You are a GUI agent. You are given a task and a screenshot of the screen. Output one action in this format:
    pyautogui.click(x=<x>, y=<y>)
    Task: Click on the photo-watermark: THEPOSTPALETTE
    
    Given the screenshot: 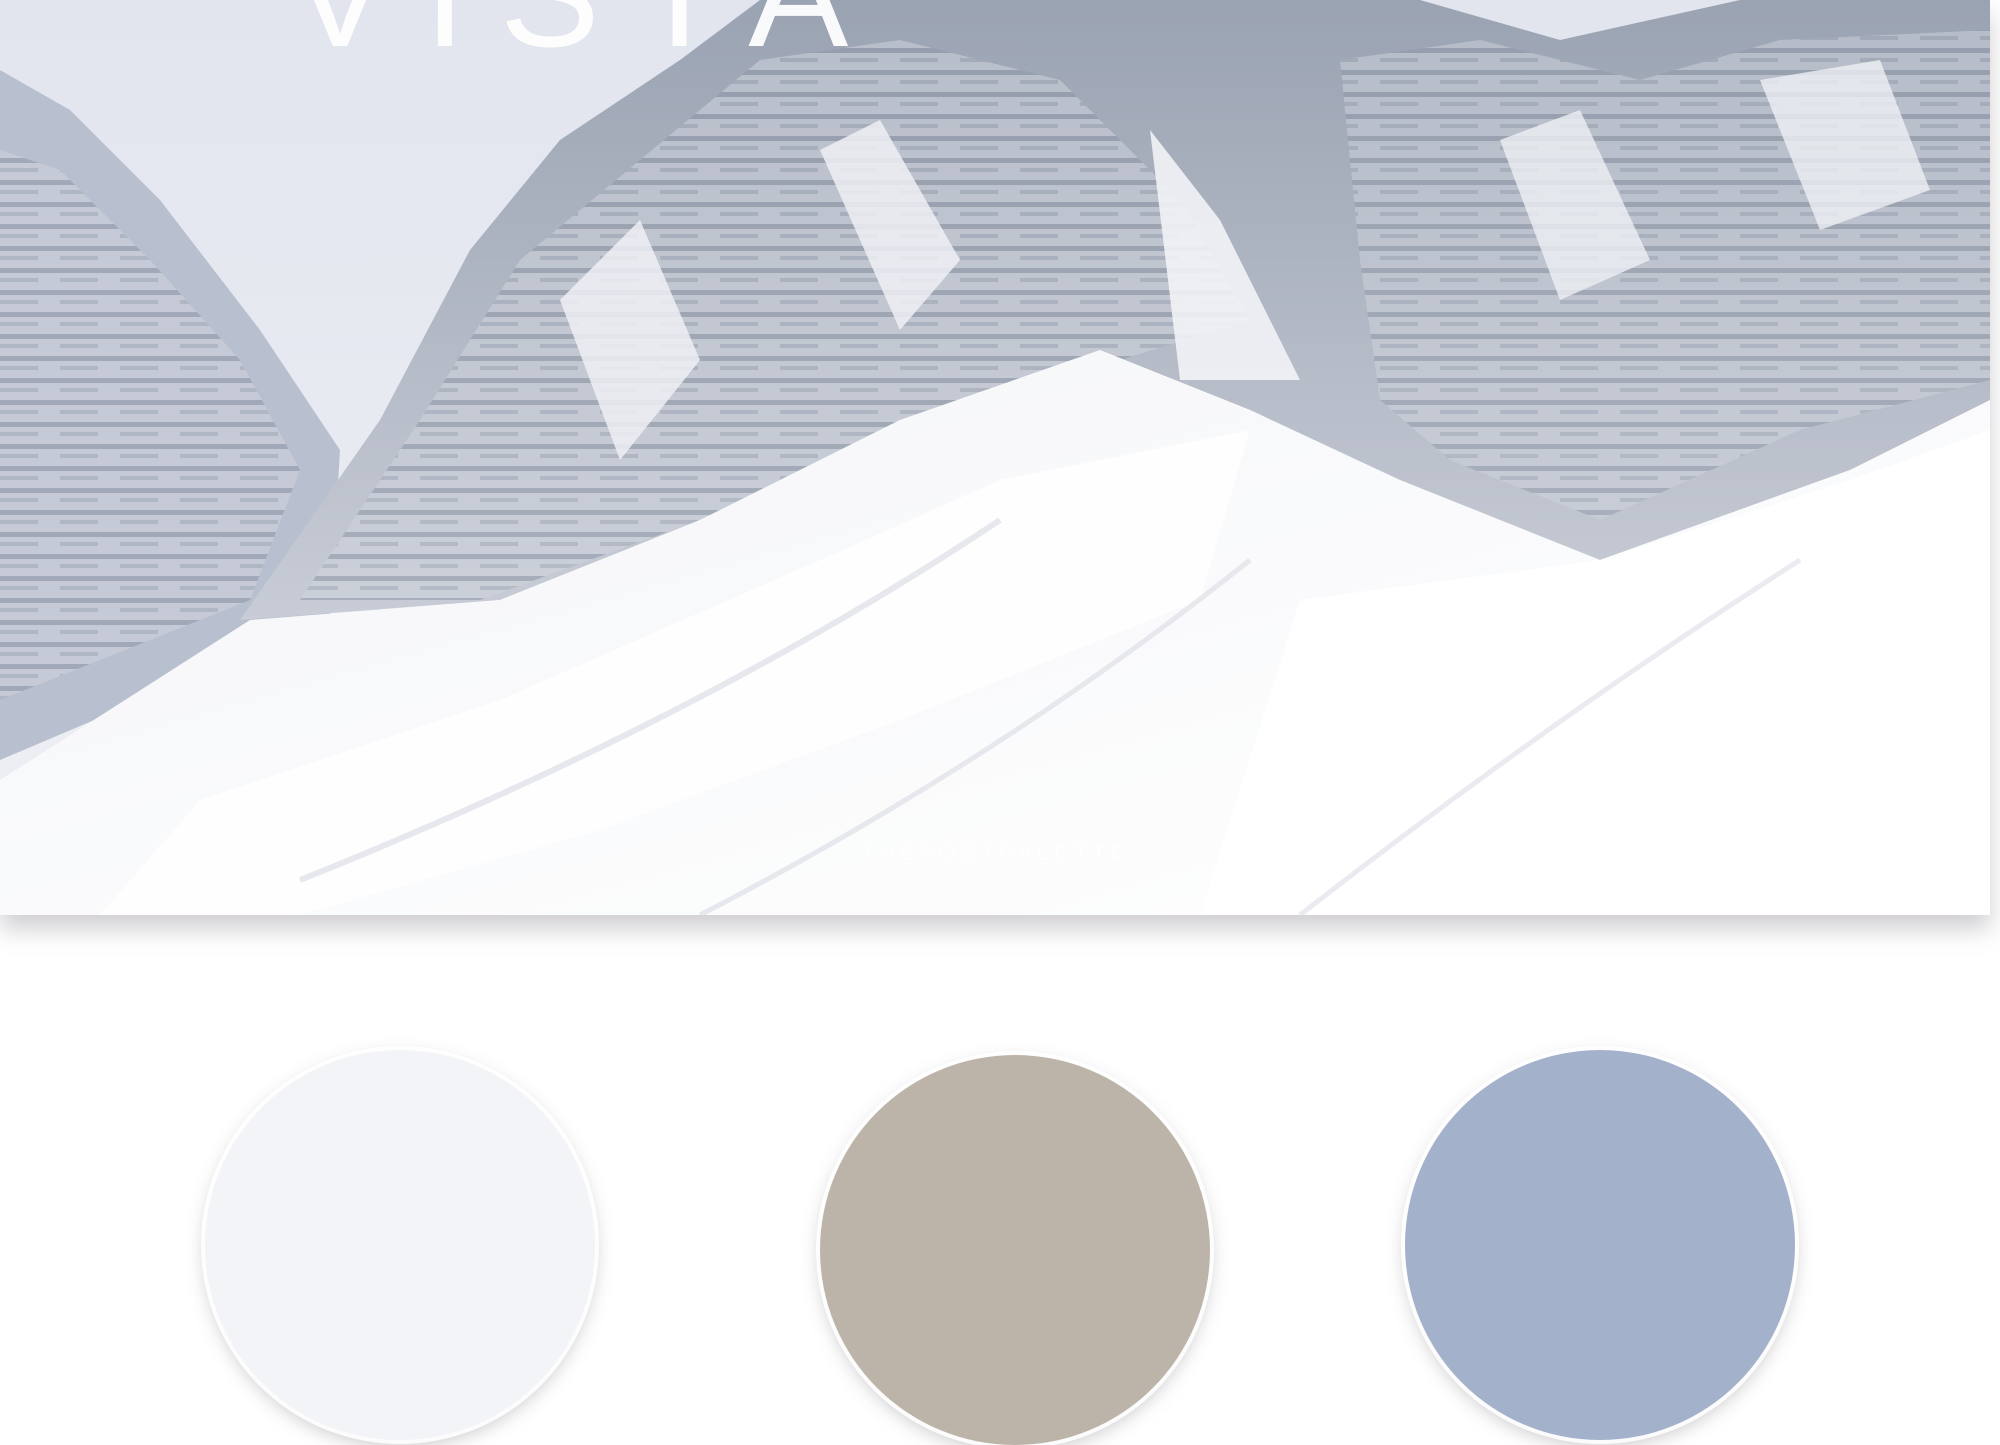 What is the action you would take?
    pyautogui.click(x=995, y=852)
    